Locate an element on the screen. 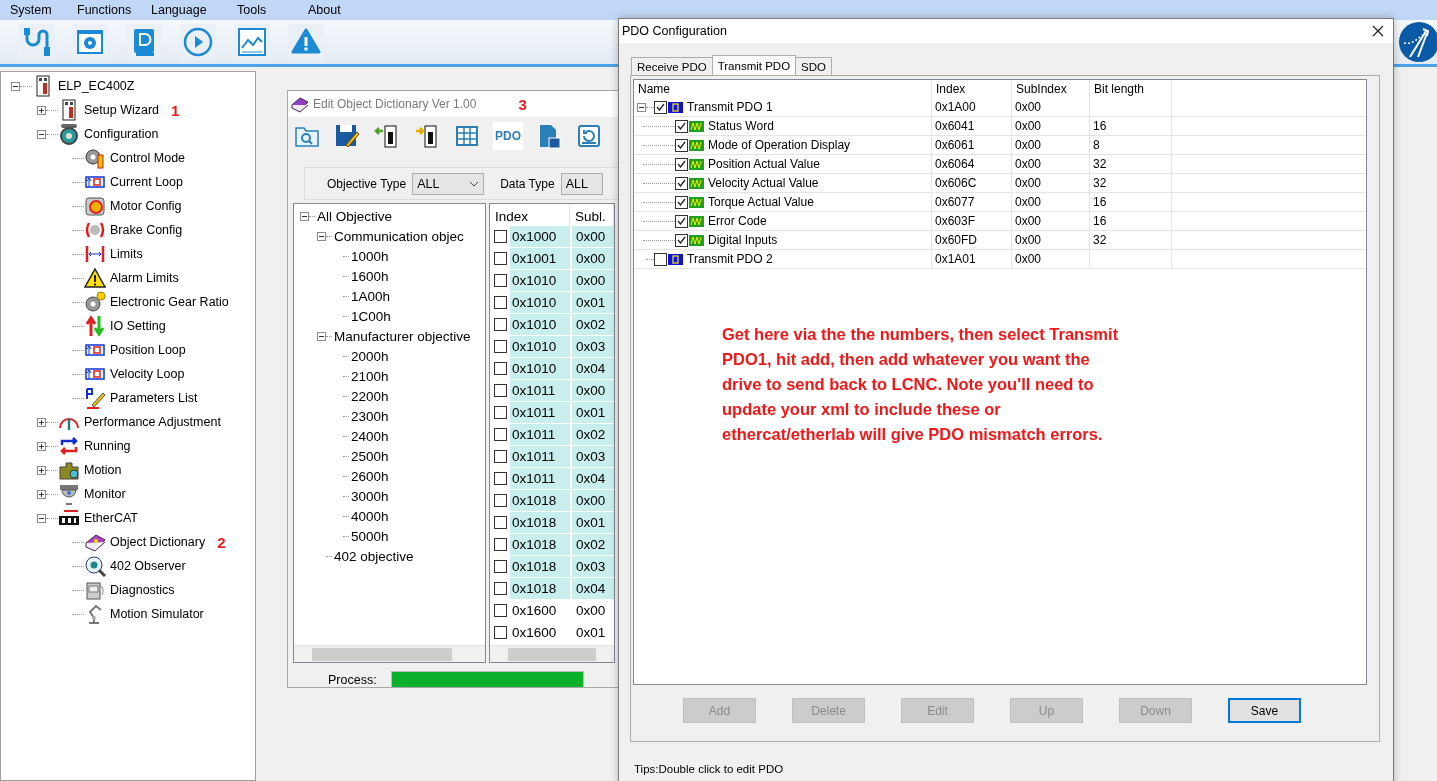 The image size is (1437, 781). column-header: Name is located at coordinates (783, 89).